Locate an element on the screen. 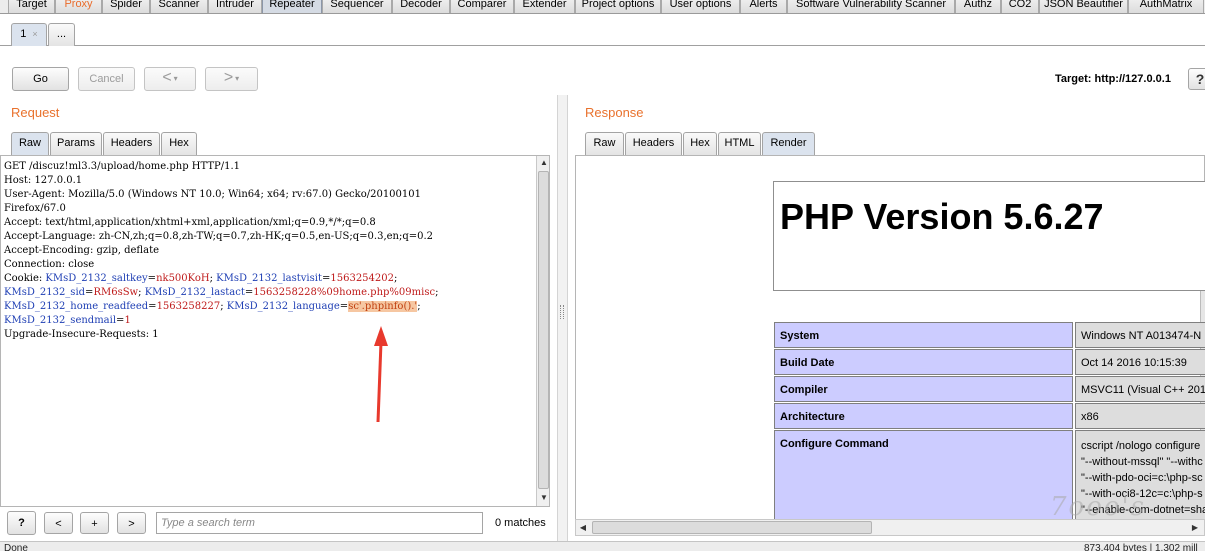  tab-user-options: User options is located at coordinates (700, 6).